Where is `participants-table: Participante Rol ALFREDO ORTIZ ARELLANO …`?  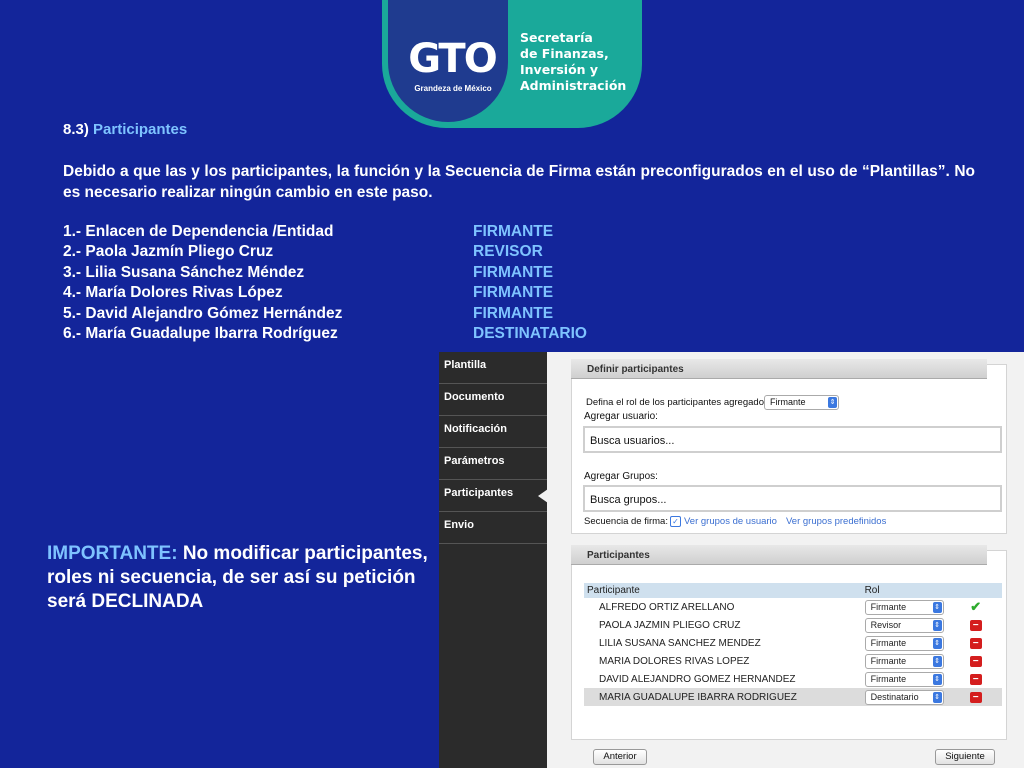 participants-table: Participante Rol ALFREDO ORTIZ ARELLANO … is located at coordinates (793, 644).